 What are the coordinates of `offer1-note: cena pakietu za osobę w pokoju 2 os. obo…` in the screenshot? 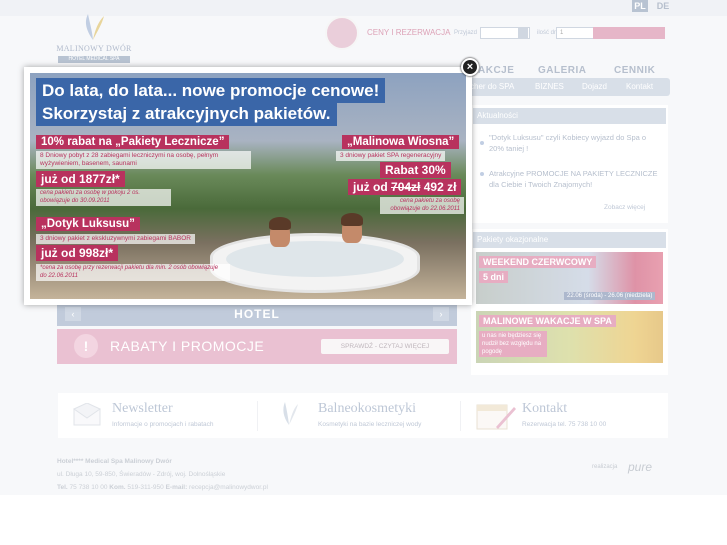 It's located at (103, 197).